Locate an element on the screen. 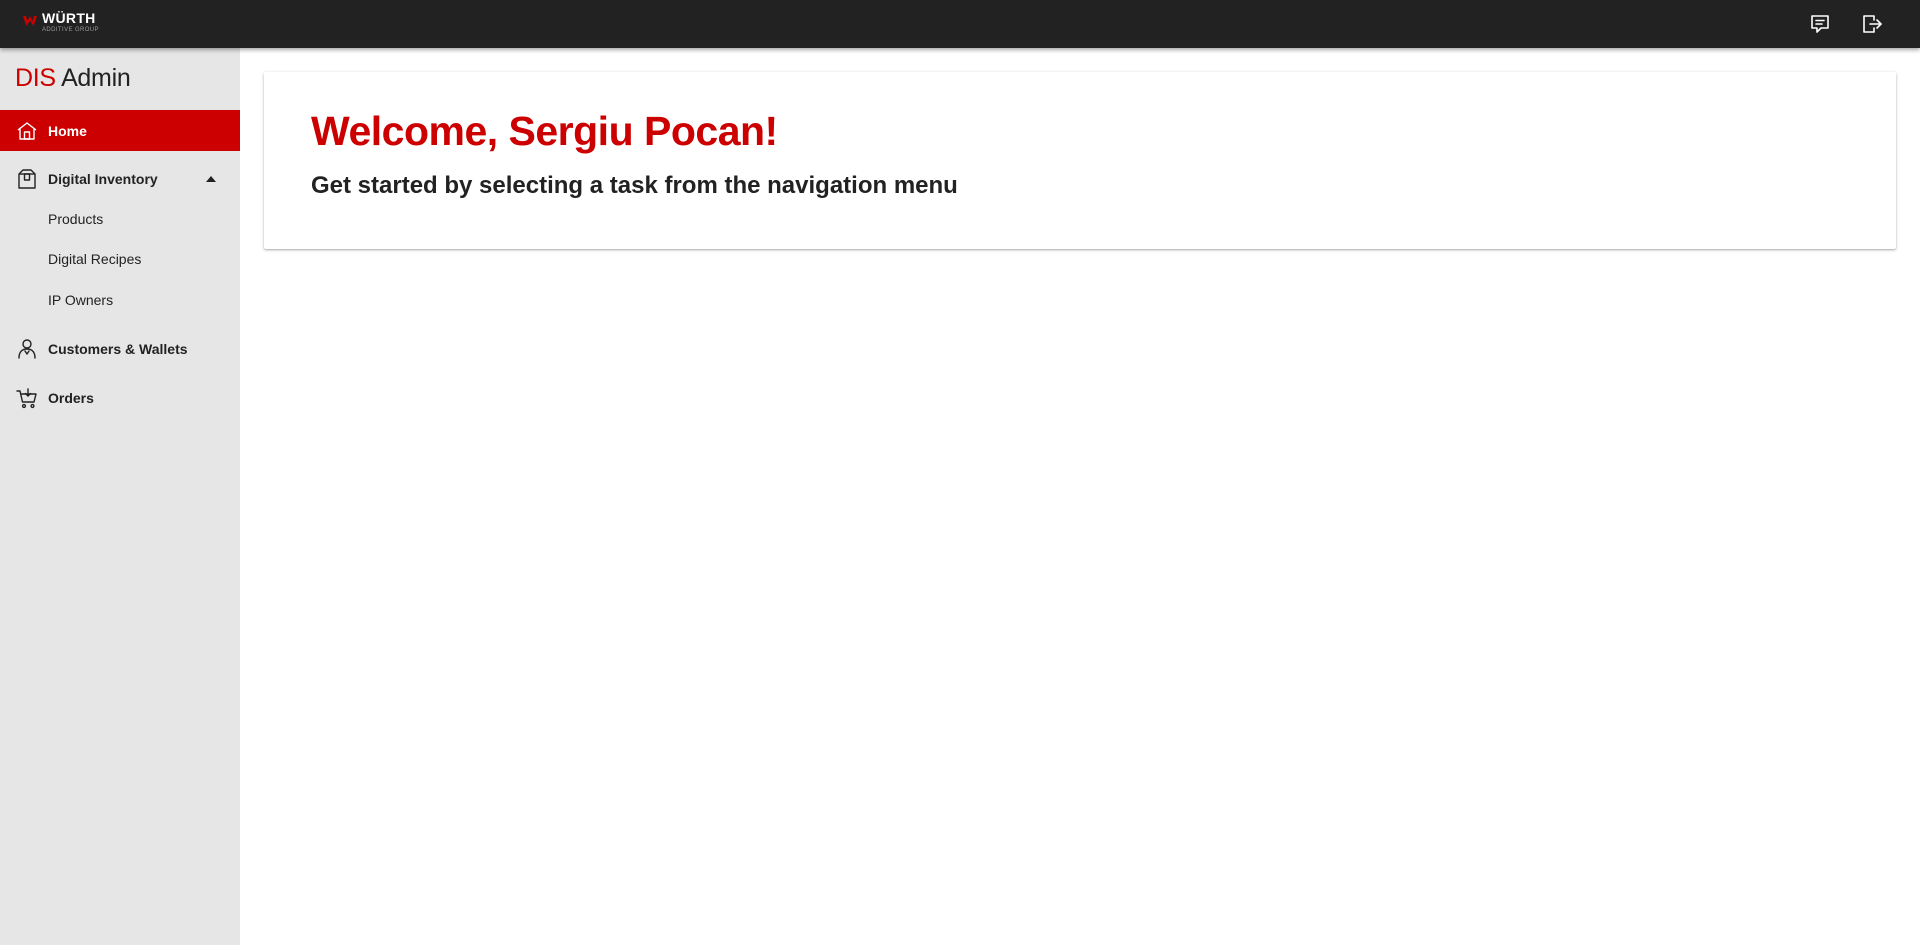 The image size is (1920, 945). sidebar-item-customers-wallets: Customers & Wallets is located at coordinates (120, 348).